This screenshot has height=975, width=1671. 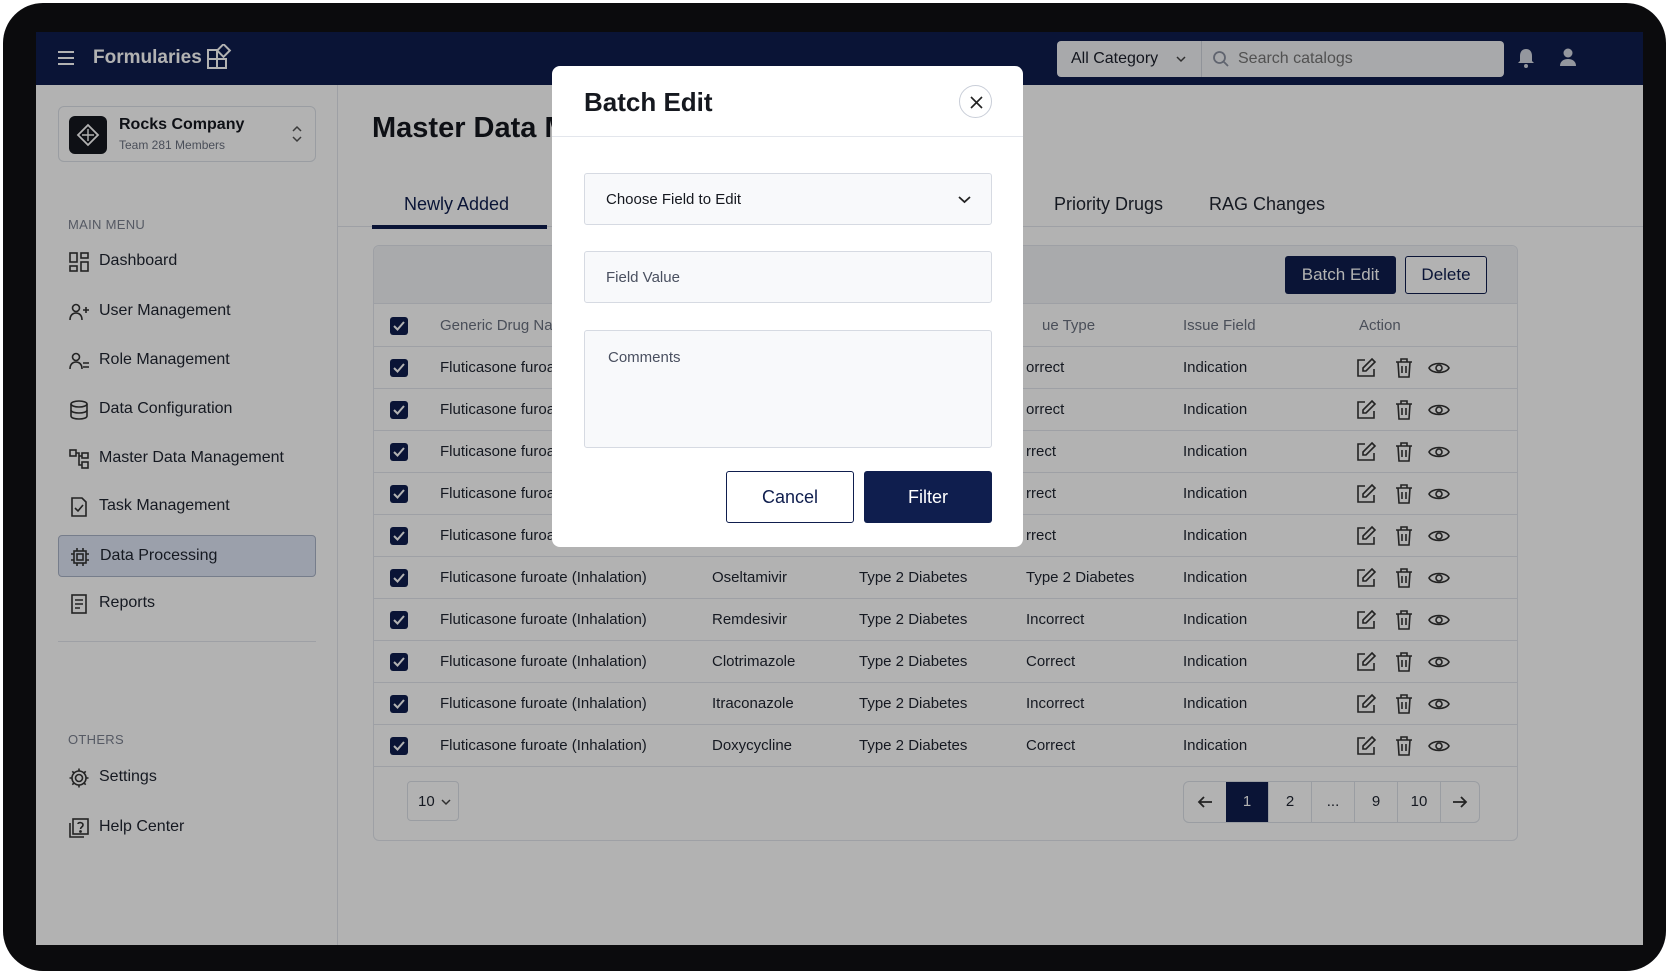 What do you see at coordinates (928, 497) in the screenshot?
I see `filter-button: Filter` at bounding box center [928, 497].